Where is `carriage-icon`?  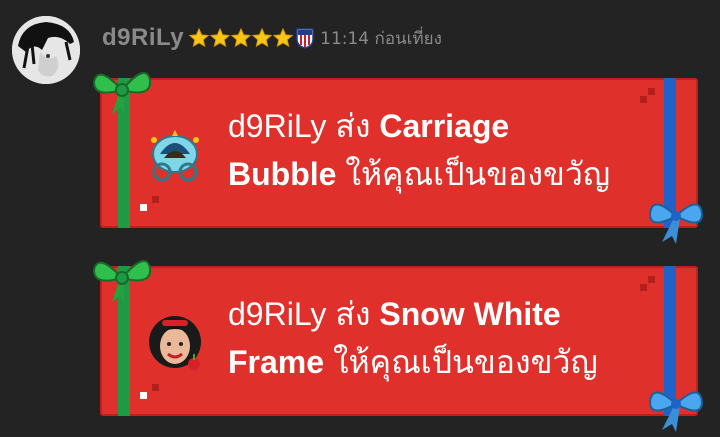 carriage-icon is located at coordinates (175, 156).